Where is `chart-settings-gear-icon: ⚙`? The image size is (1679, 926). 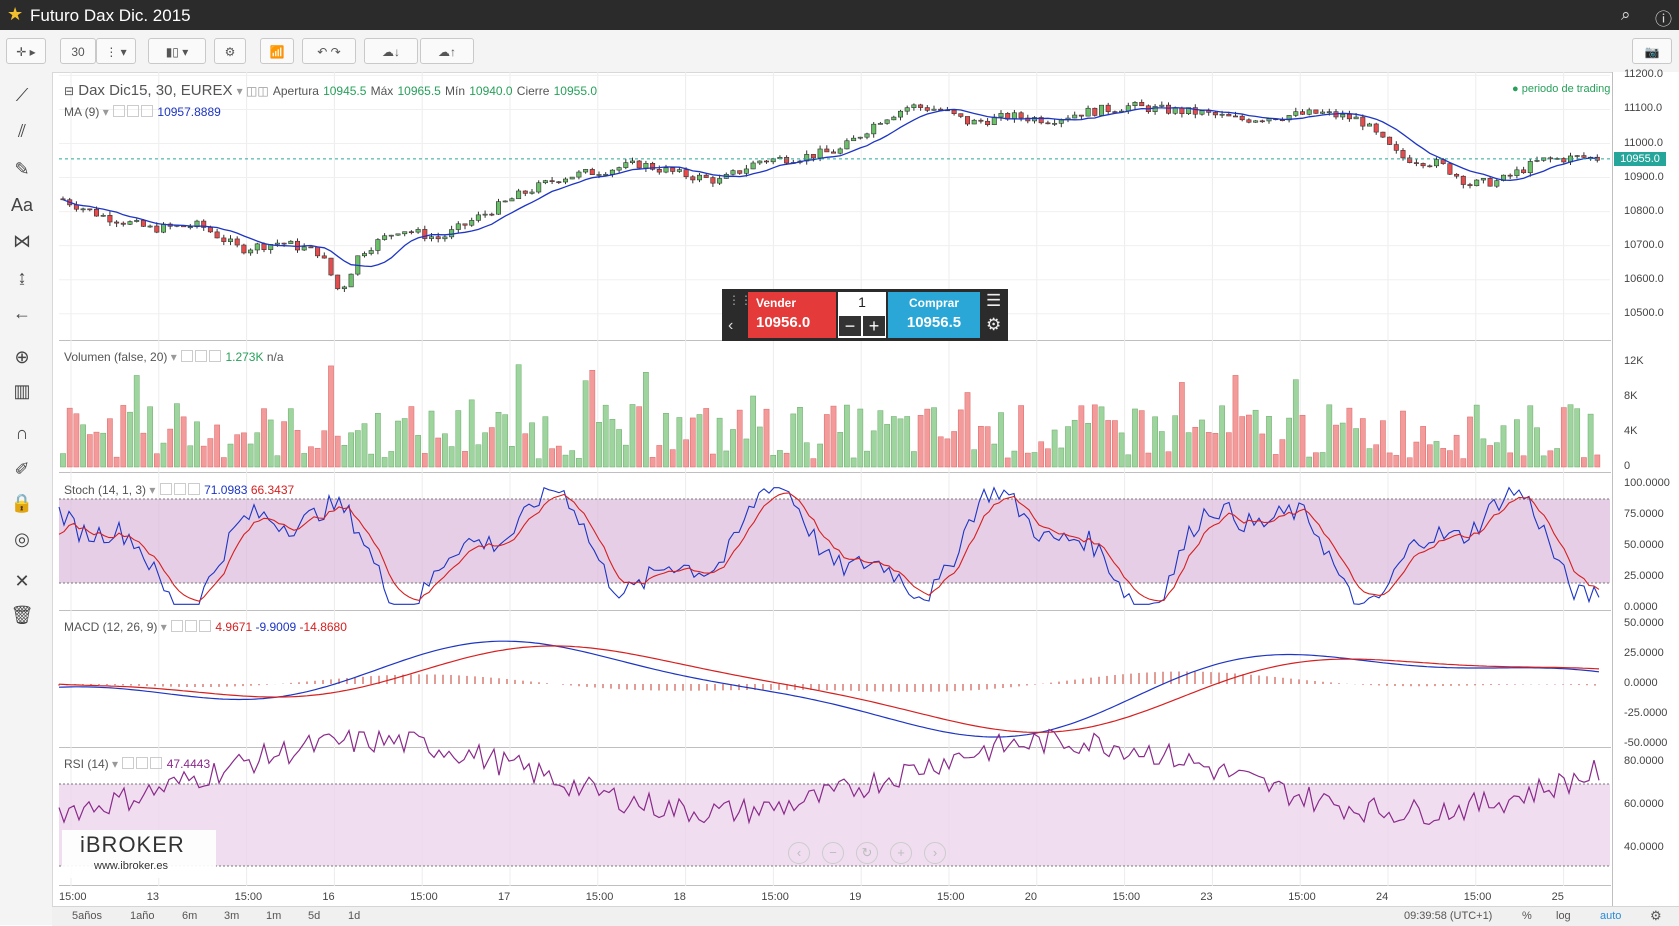
chart-settings-gear-icon: ⚙ is located at coordinates (1656, 916).